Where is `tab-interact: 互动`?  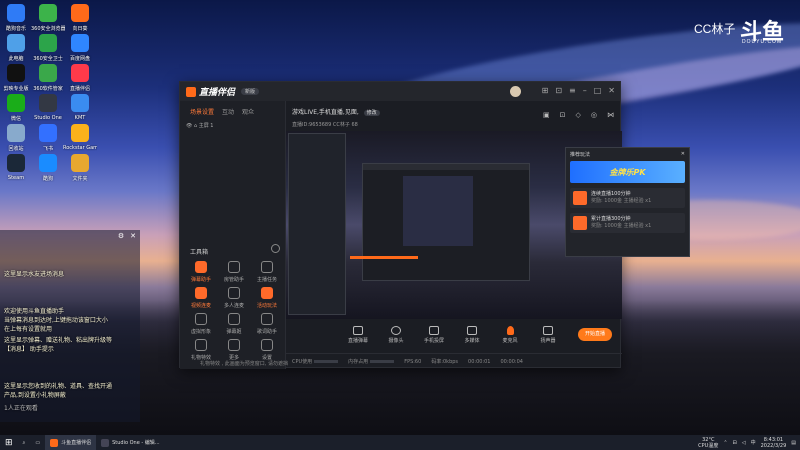 tab-interact: 互动 is located at coordinates (228, 111).